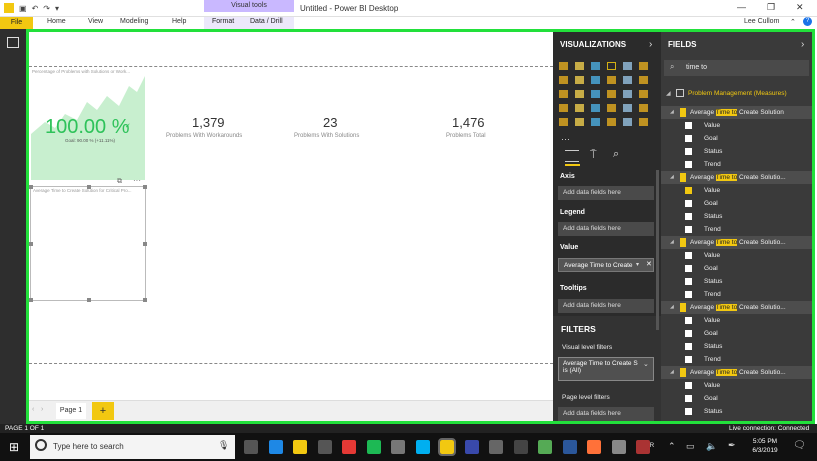 Image resolution: width=817 pixels, height=461 pixels. Describe the element at coordinates (606, 229) in the screenshot. I see `well-legend-dropzone: Add data fields here` at that location.